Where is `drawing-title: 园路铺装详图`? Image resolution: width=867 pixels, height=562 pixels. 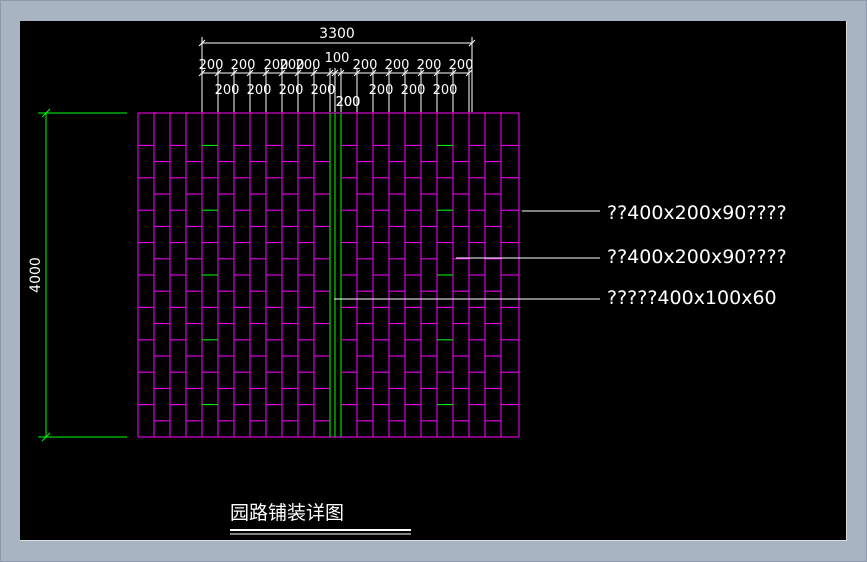 drawing-title: 园路铺装详图 is located at coordinates (287, 513).